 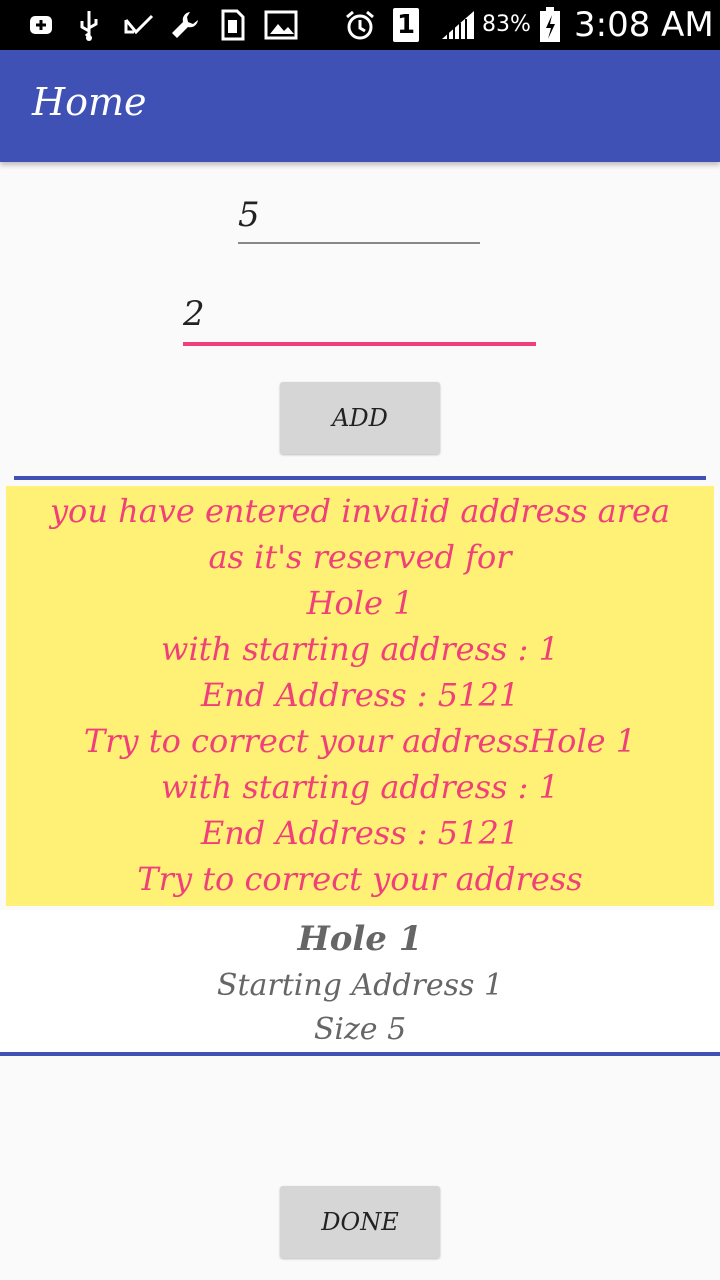 What do you see at coordinates (406, 25) in the screenshot?
I see `sim-slot-label: 1` at bounding box center [406, 25].